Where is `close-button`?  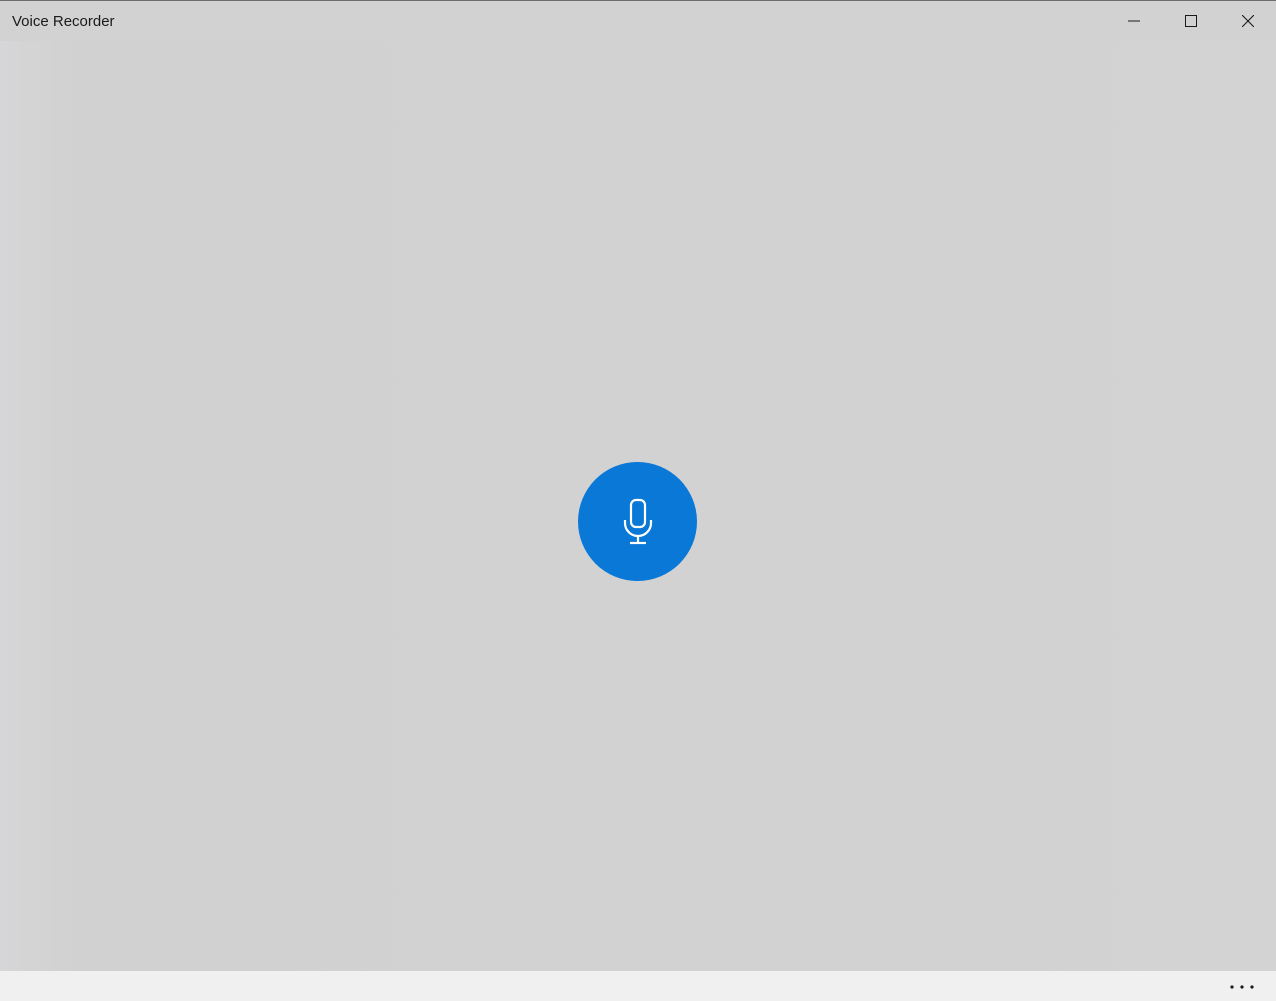
close-button is located at coordinates (1247, 21).